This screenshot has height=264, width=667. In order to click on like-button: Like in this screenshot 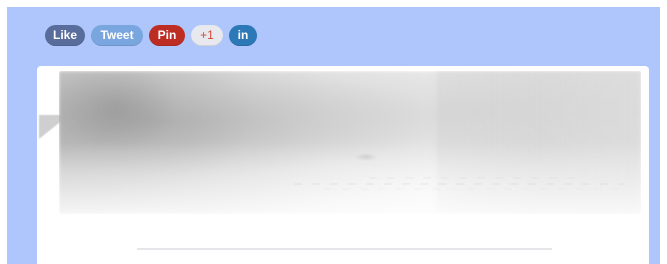, I will do `click(65, 35)`.